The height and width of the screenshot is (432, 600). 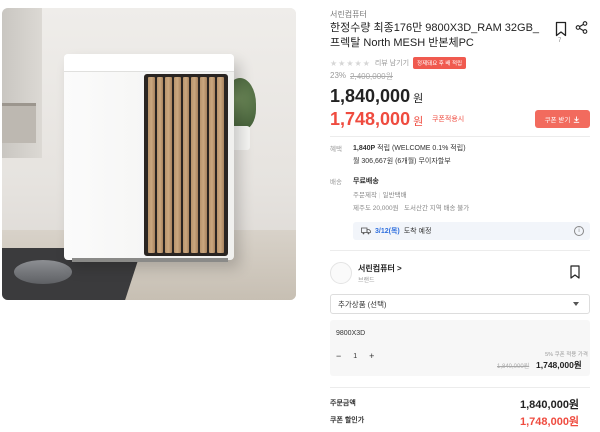 What do you see at coordinates (366, 231) in the screenshot?
I see `truck-icon` at bounding box center [366, 231].